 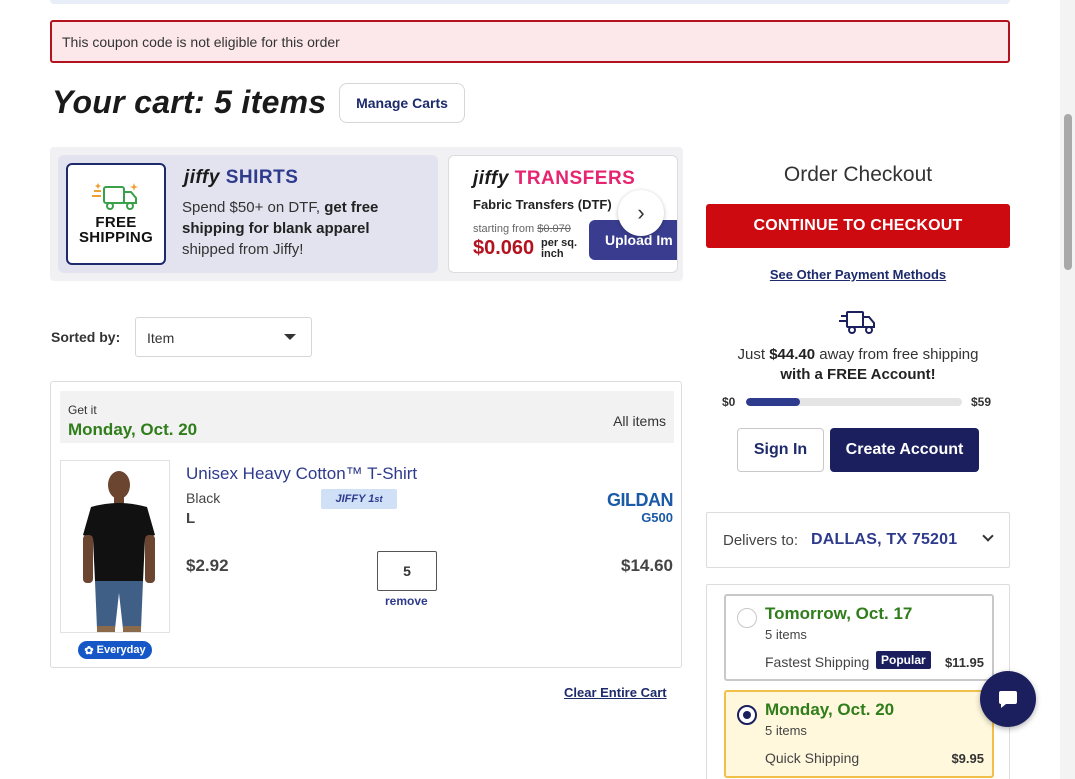 I want to click on product-name-link: Unisex Heavy Cotton™ T-Shirt, so click(x=301, y=474).